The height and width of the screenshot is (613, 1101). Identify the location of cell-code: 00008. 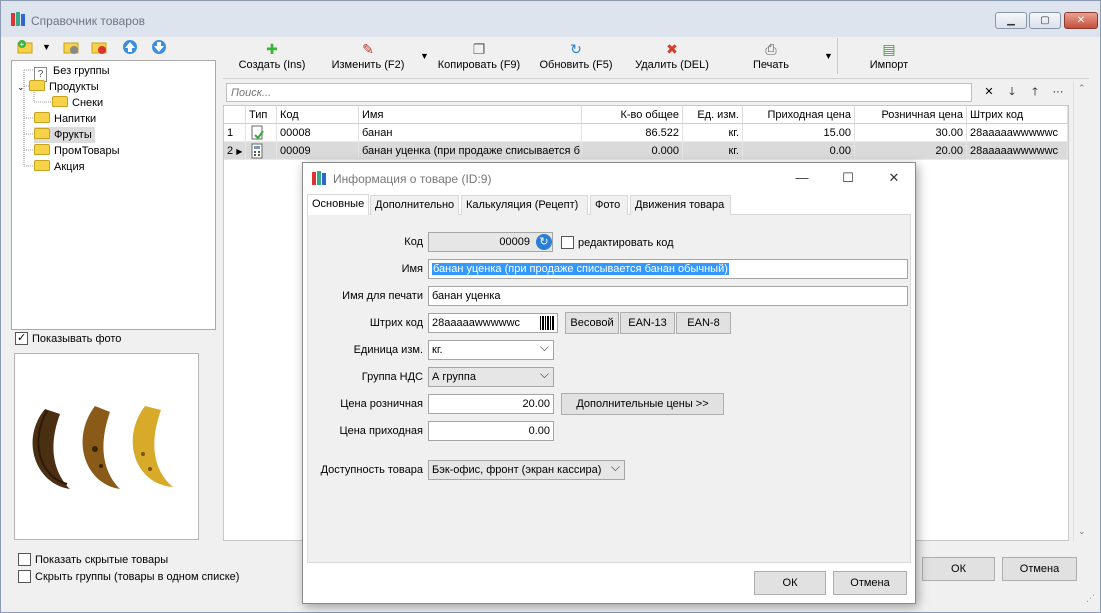
(318, 133).